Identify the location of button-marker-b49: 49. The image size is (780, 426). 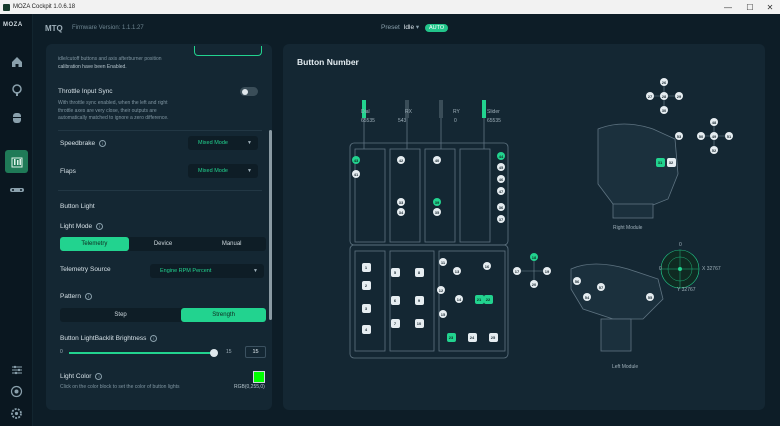
(714, 136).